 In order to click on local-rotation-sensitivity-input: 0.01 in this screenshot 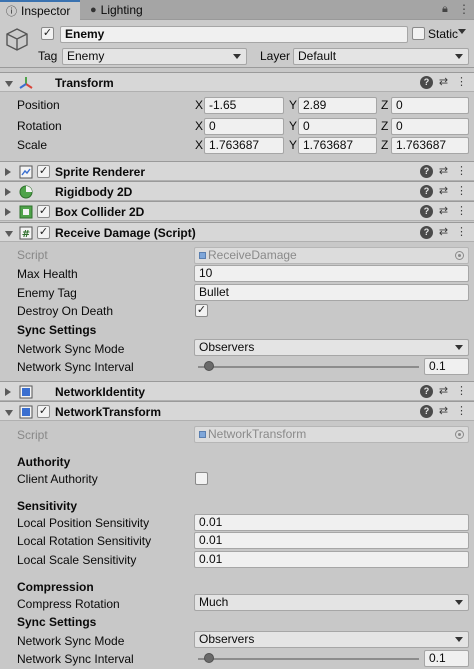, I will do `click(331, 540)`.